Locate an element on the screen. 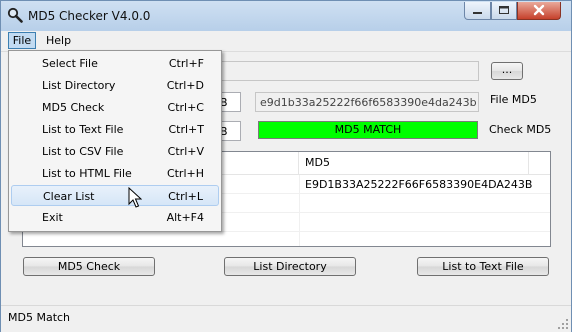  menu-item-list-to-text-file: List to Text File Ctrl+T is located at coordinates (115, 129).